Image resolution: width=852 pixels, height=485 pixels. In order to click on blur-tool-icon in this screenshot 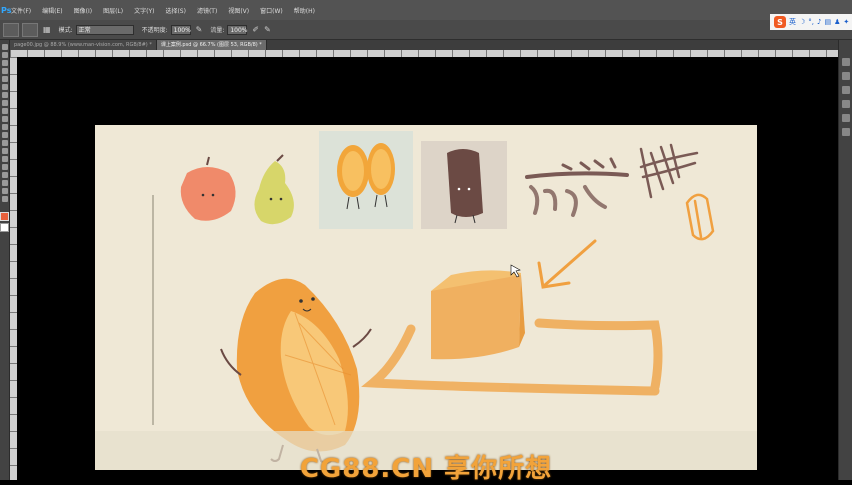, I will do `click(4, 143)`.